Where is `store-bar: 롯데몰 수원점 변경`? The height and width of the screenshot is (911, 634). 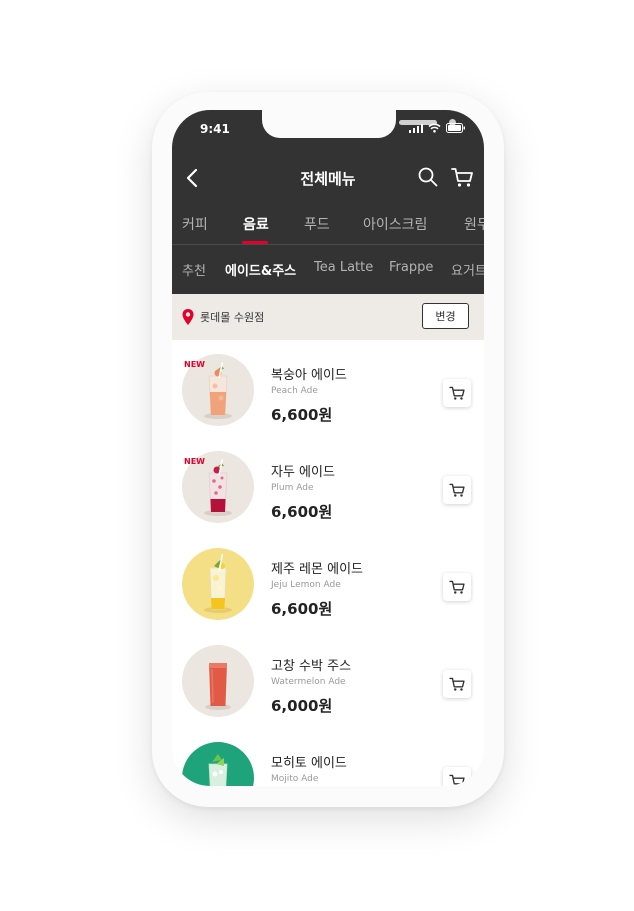
store-bar: 롯데몰 수원점 변경 is located at coordinates (328, 317).